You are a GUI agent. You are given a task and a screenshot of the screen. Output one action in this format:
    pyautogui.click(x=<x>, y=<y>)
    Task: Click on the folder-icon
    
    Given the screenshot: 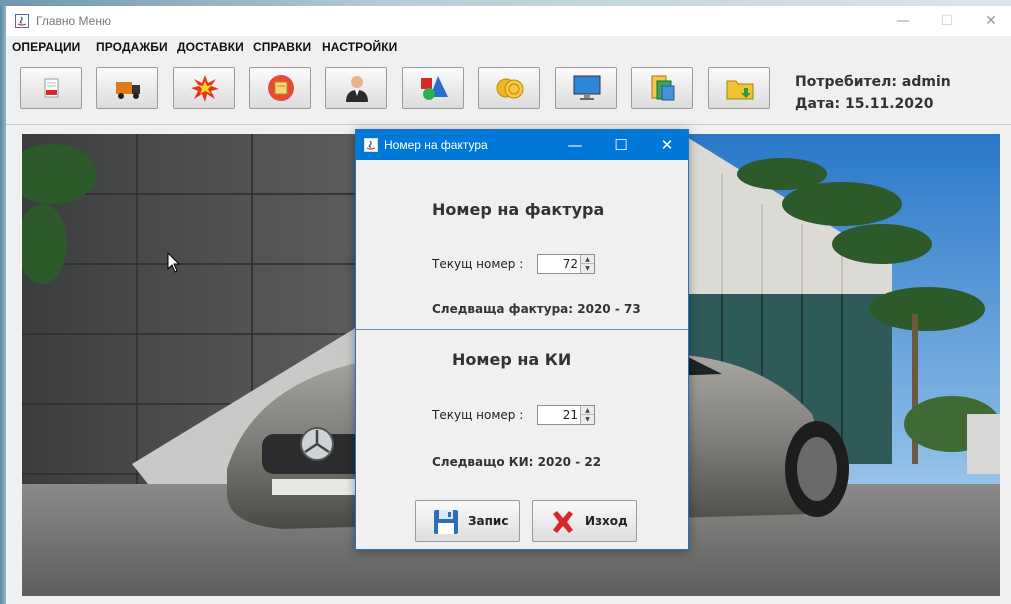 What is the action you would take?
    pyautogui.click(x=281, y=88)
    